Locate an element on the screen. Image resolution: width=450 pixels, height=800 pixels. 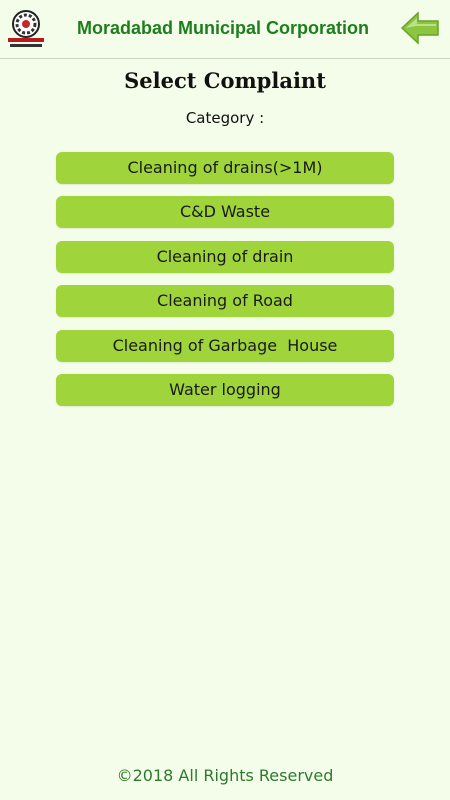
back-button is located at coordinates (420, 28).